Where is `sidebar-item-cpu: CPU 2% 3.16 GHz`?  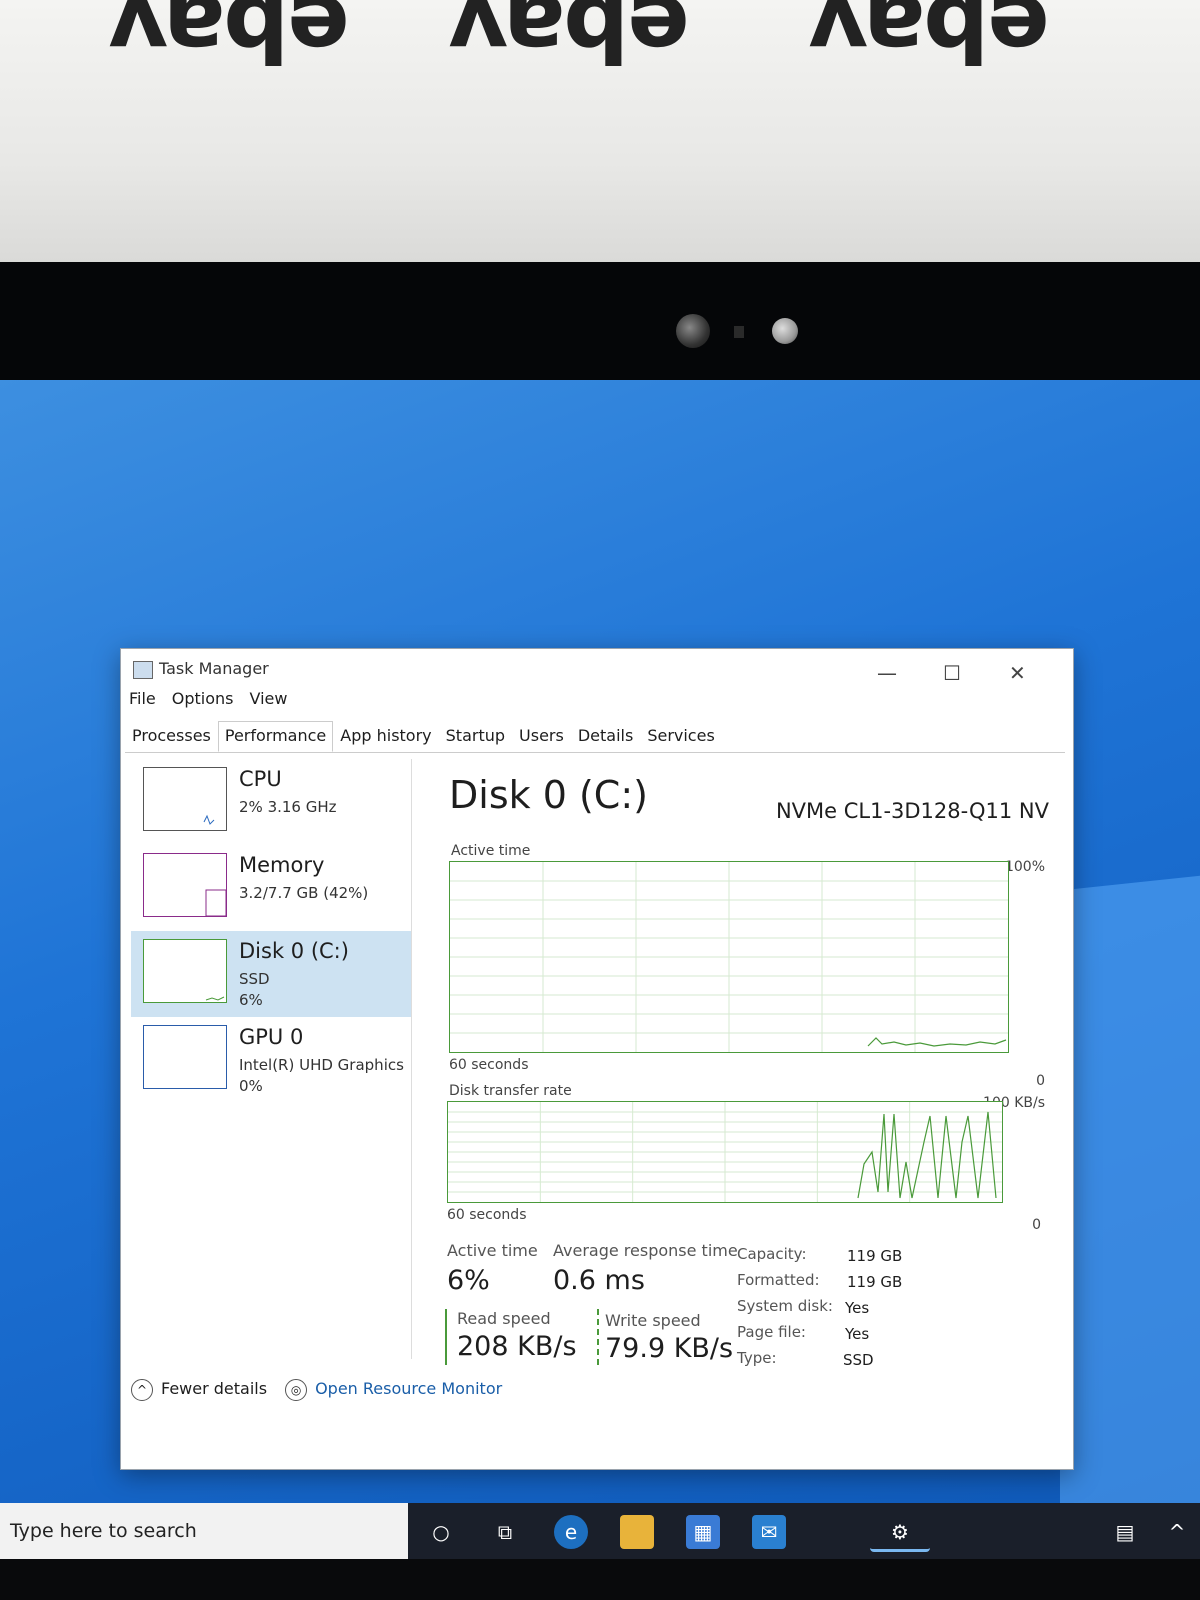
sidebar-item-cpu: CPU 2% 3.16 GHz is located at coordinates (271, 802).